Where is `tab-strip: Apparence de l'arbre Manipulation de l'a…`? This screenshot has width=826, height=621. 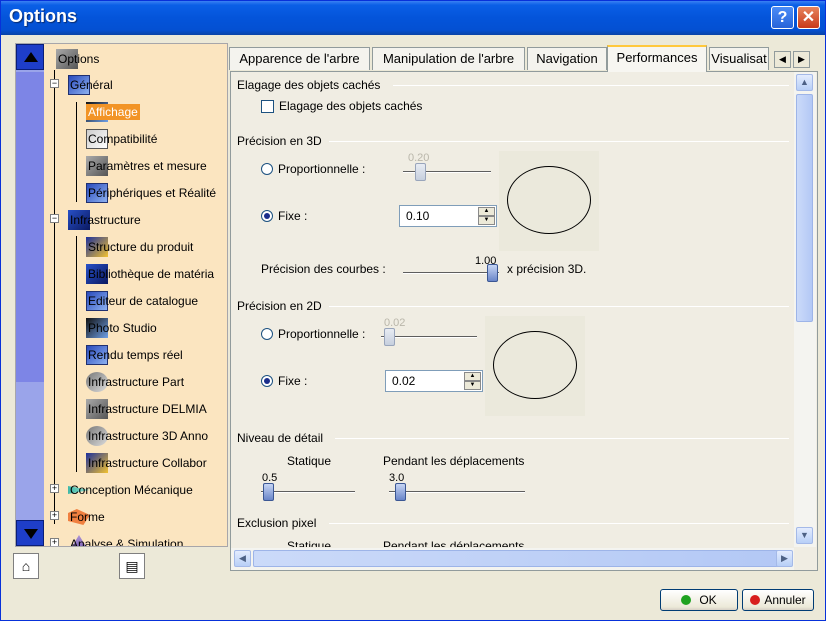
tab-strip: Apparence de l'arbre Manipulation de l'a… is located at coordinates (523, 58).